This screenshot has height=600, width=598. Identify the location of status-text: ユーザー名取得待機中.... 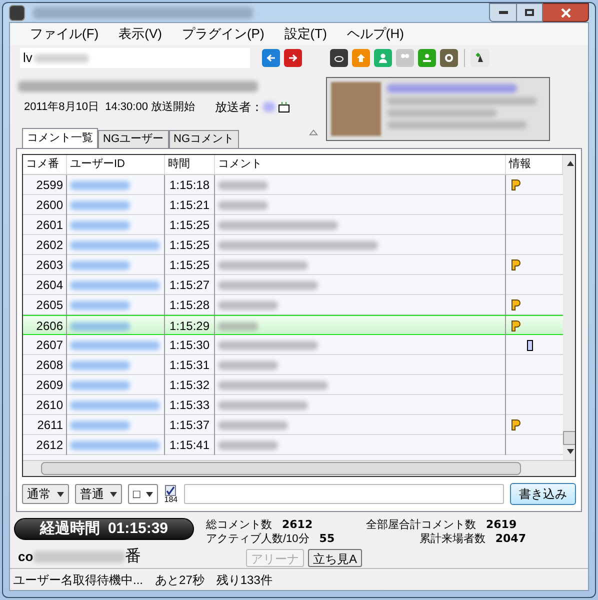
(78, 580).